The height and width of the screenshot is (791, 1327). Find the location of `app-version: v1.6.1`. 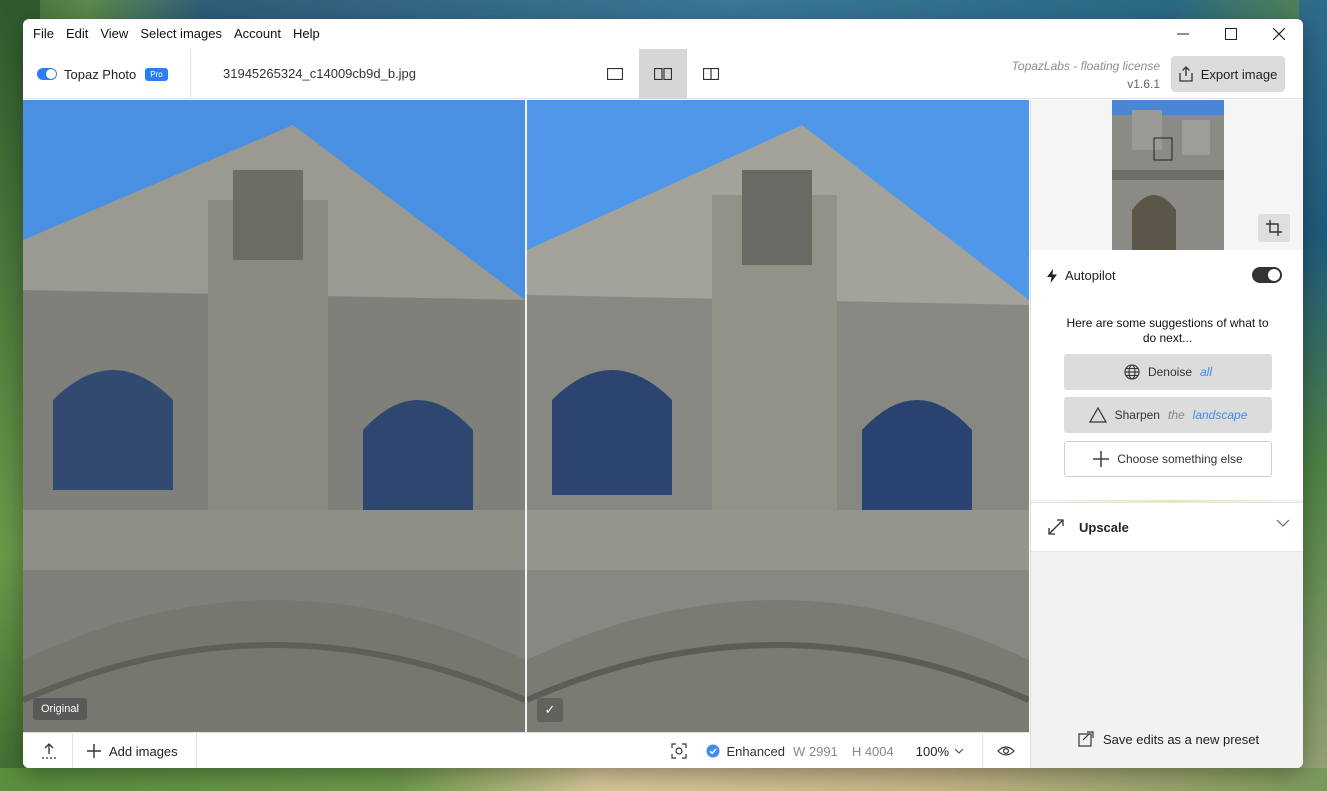

app-version: v1.6.1 is located at coordinates (1143, 84).